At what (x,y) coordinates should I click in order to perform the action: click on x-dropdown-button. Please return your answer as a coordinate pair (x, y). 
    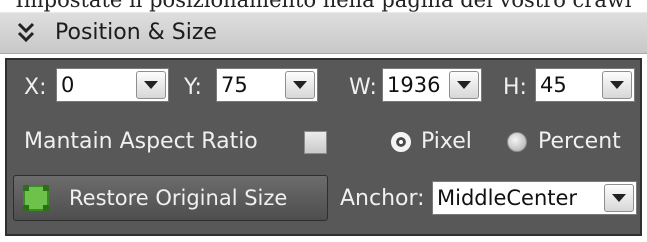
    Looking at the image, I should click on (151, 85).